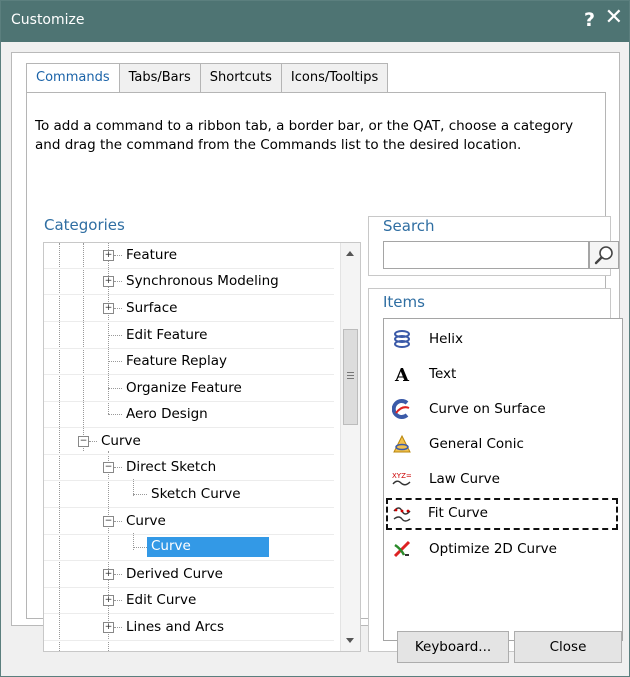 The width and height of the screenshot is (630, 677). I want to click on categories-heading: Categories, so click(84, 225).